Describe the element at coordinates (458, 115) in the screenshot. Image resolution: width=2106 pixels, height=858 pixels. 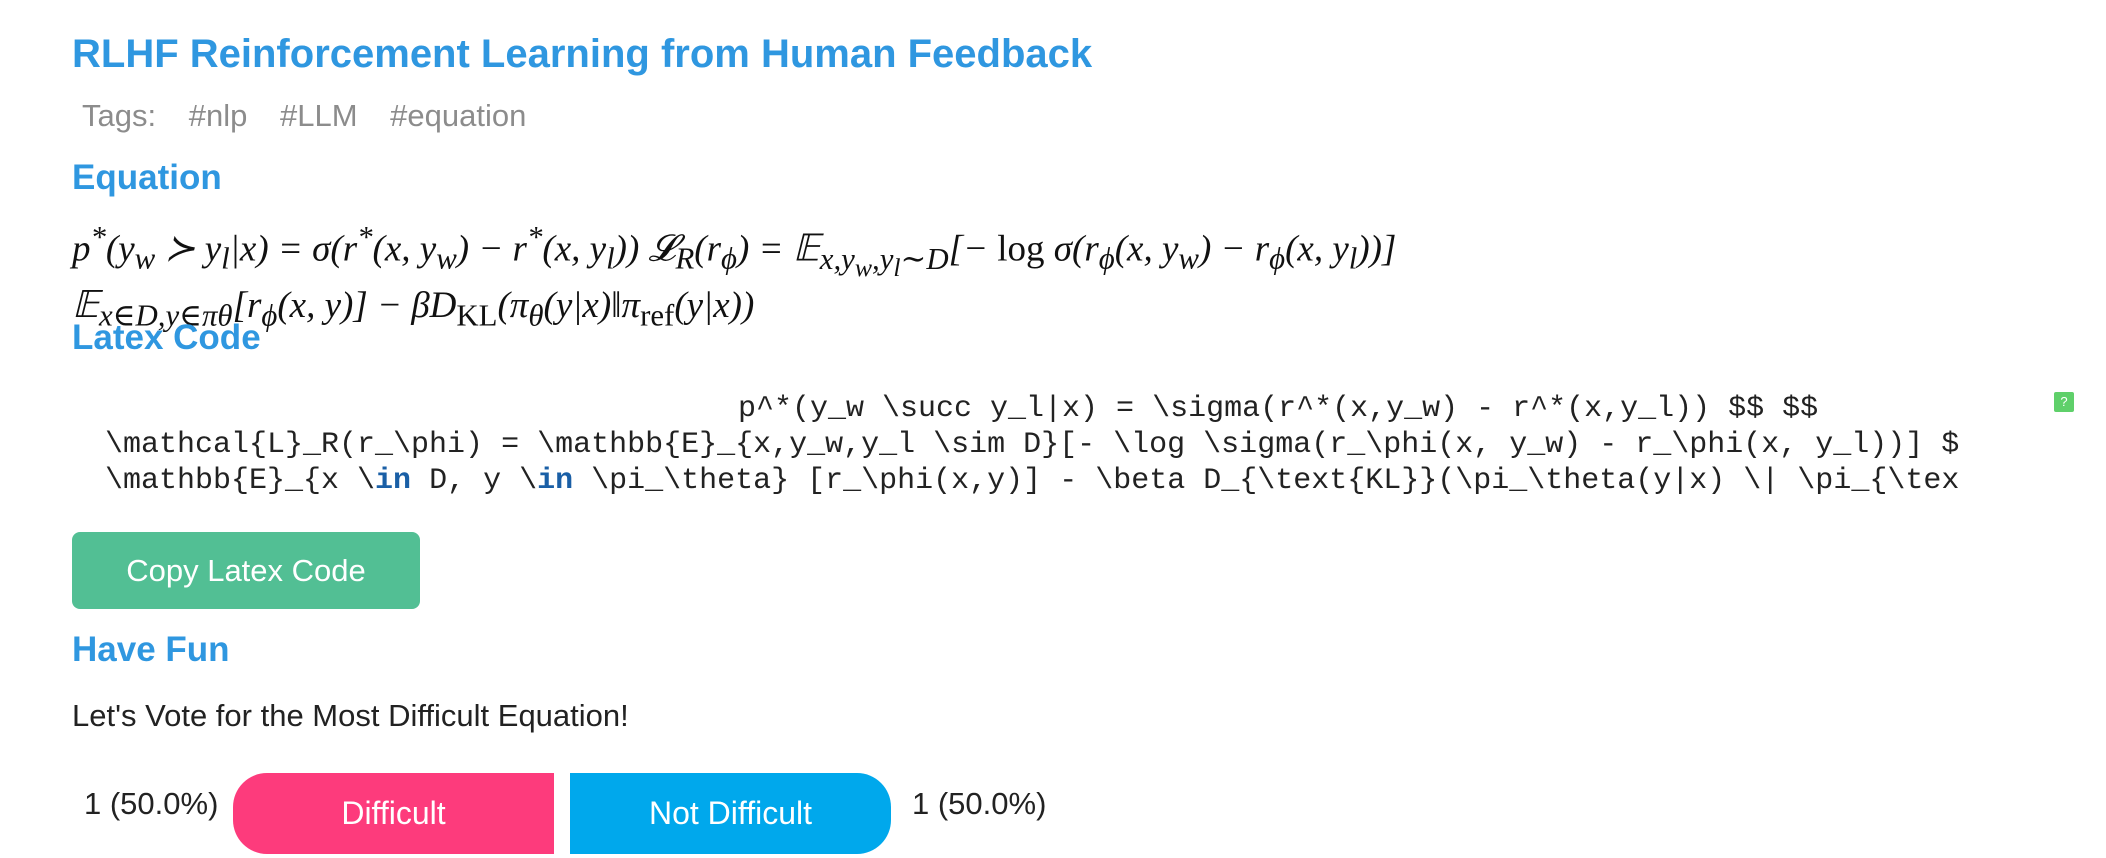
I see `tag-equation: #equation` at that location.